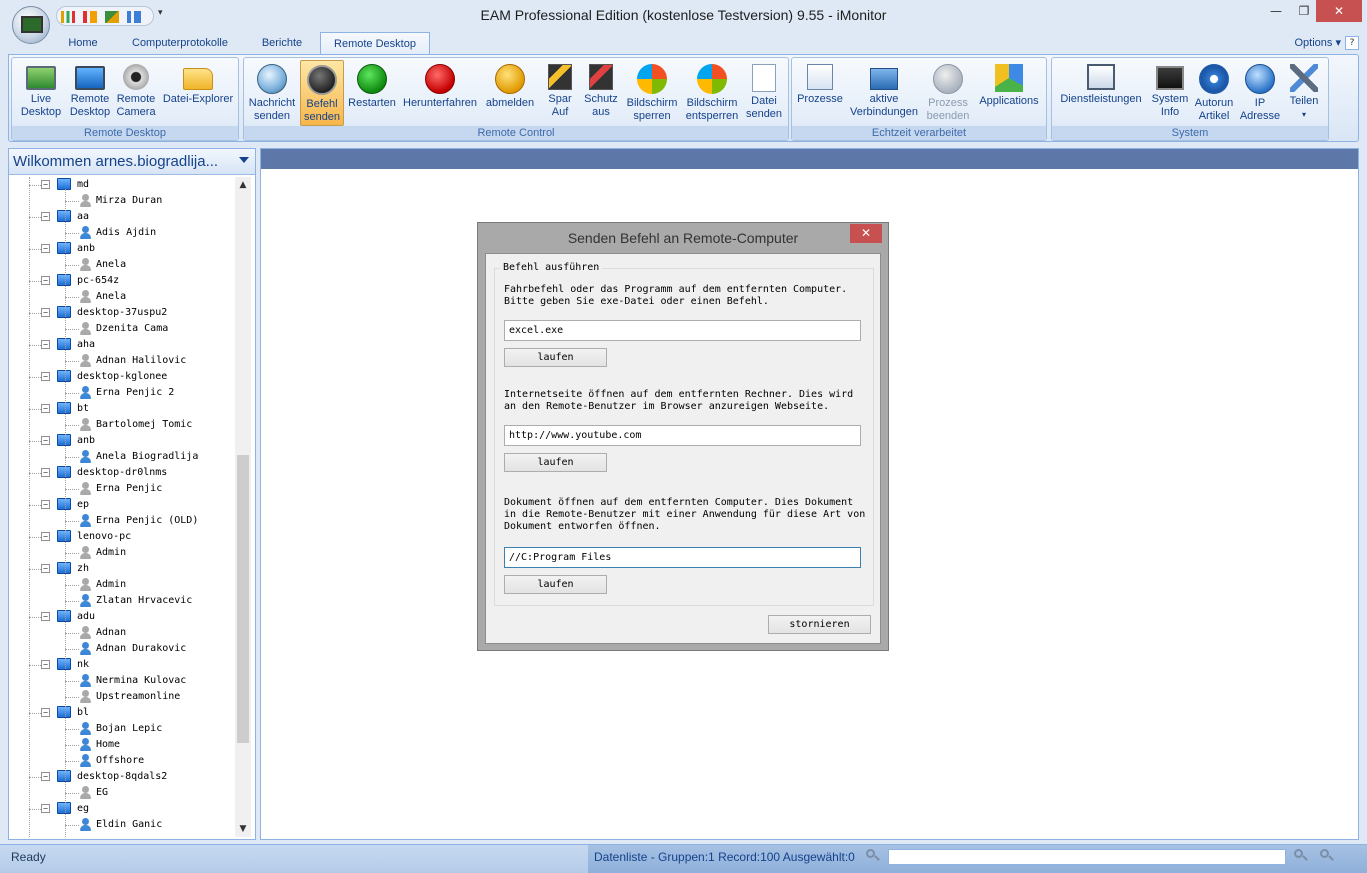 This screenshot has height=873, width=1367. Describe the element at coordinates (1304, 11) in the screenshot. I see `maximize-button: ❐` at that location.